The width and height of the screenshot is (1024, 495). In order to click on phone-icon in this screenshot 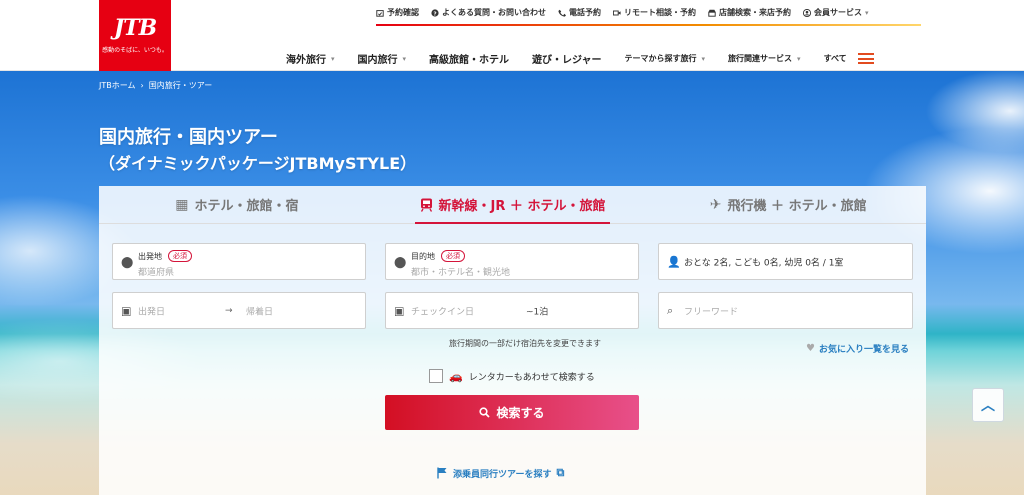, I will do `click(562, 13)`.